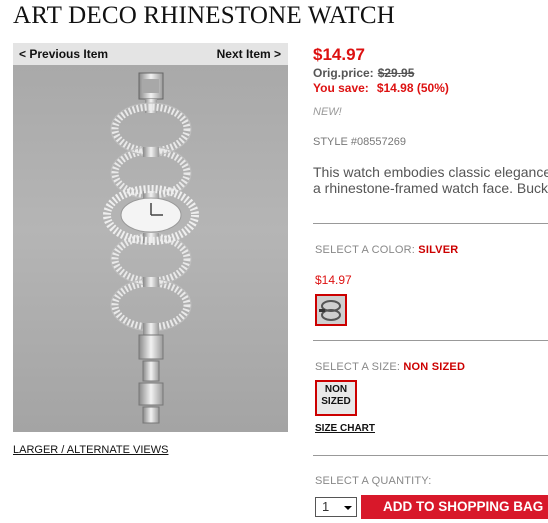 Image resolution: width=548 pixels, height=523 pixels. What do you see at coordinates (249, 54) in the screenshot?
I see `next-item-link: Next Item >` at bounding box center [249, 54].